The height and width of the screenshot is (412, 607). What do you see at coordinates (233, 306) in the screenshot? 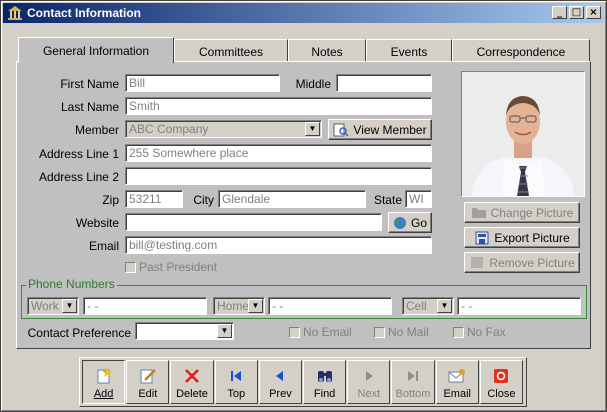
I see `phone-type-value: Home` at bounding box center [233, 306].